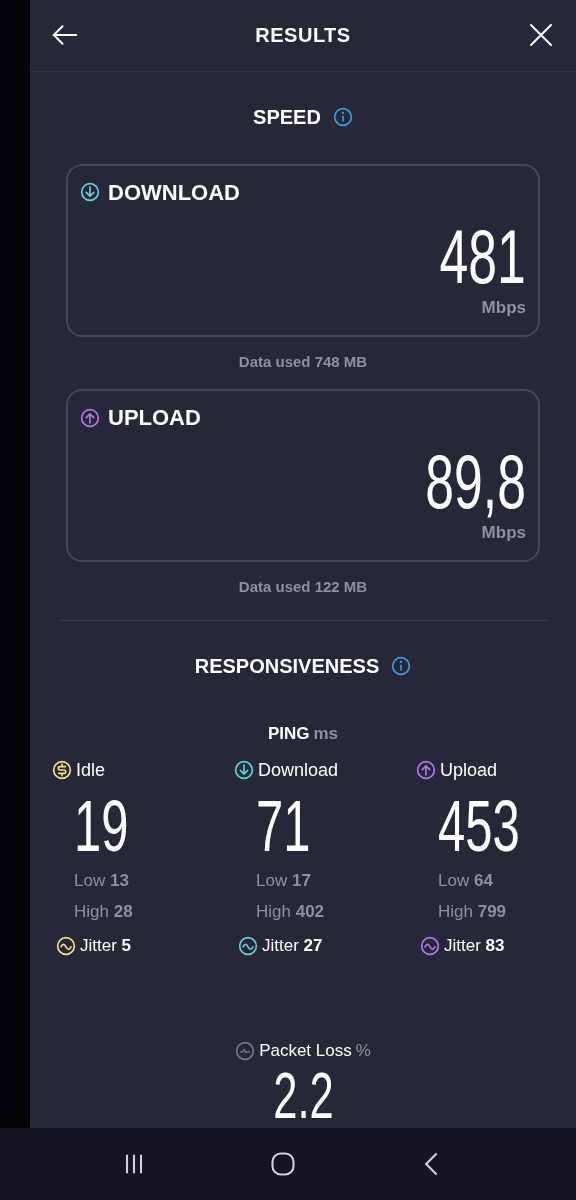  I want to click on card-label: DOWNLOAD, so click(174, 192).